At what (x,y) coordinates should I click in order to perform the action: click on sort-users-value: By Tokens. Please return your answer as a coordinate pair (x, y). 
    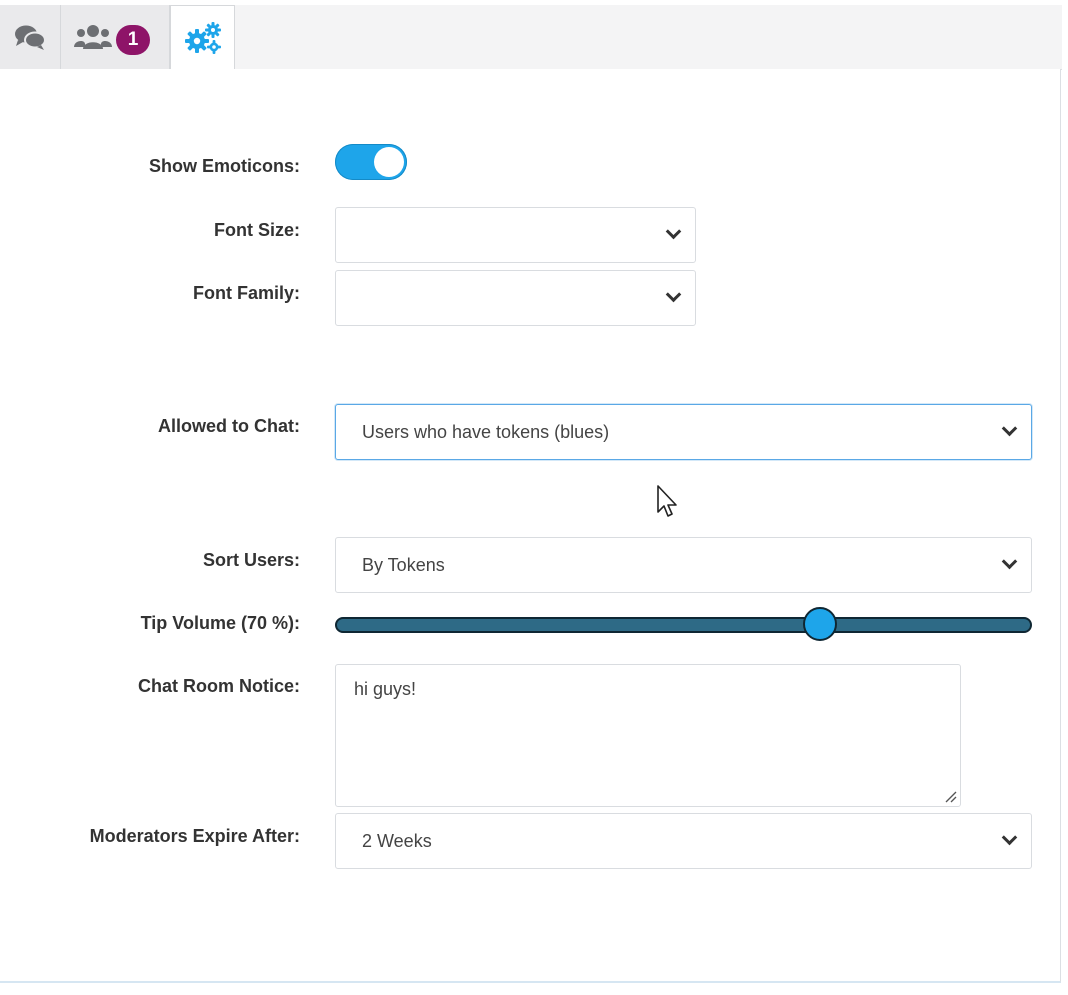
    Looking at the image, I should click on (403, 564).